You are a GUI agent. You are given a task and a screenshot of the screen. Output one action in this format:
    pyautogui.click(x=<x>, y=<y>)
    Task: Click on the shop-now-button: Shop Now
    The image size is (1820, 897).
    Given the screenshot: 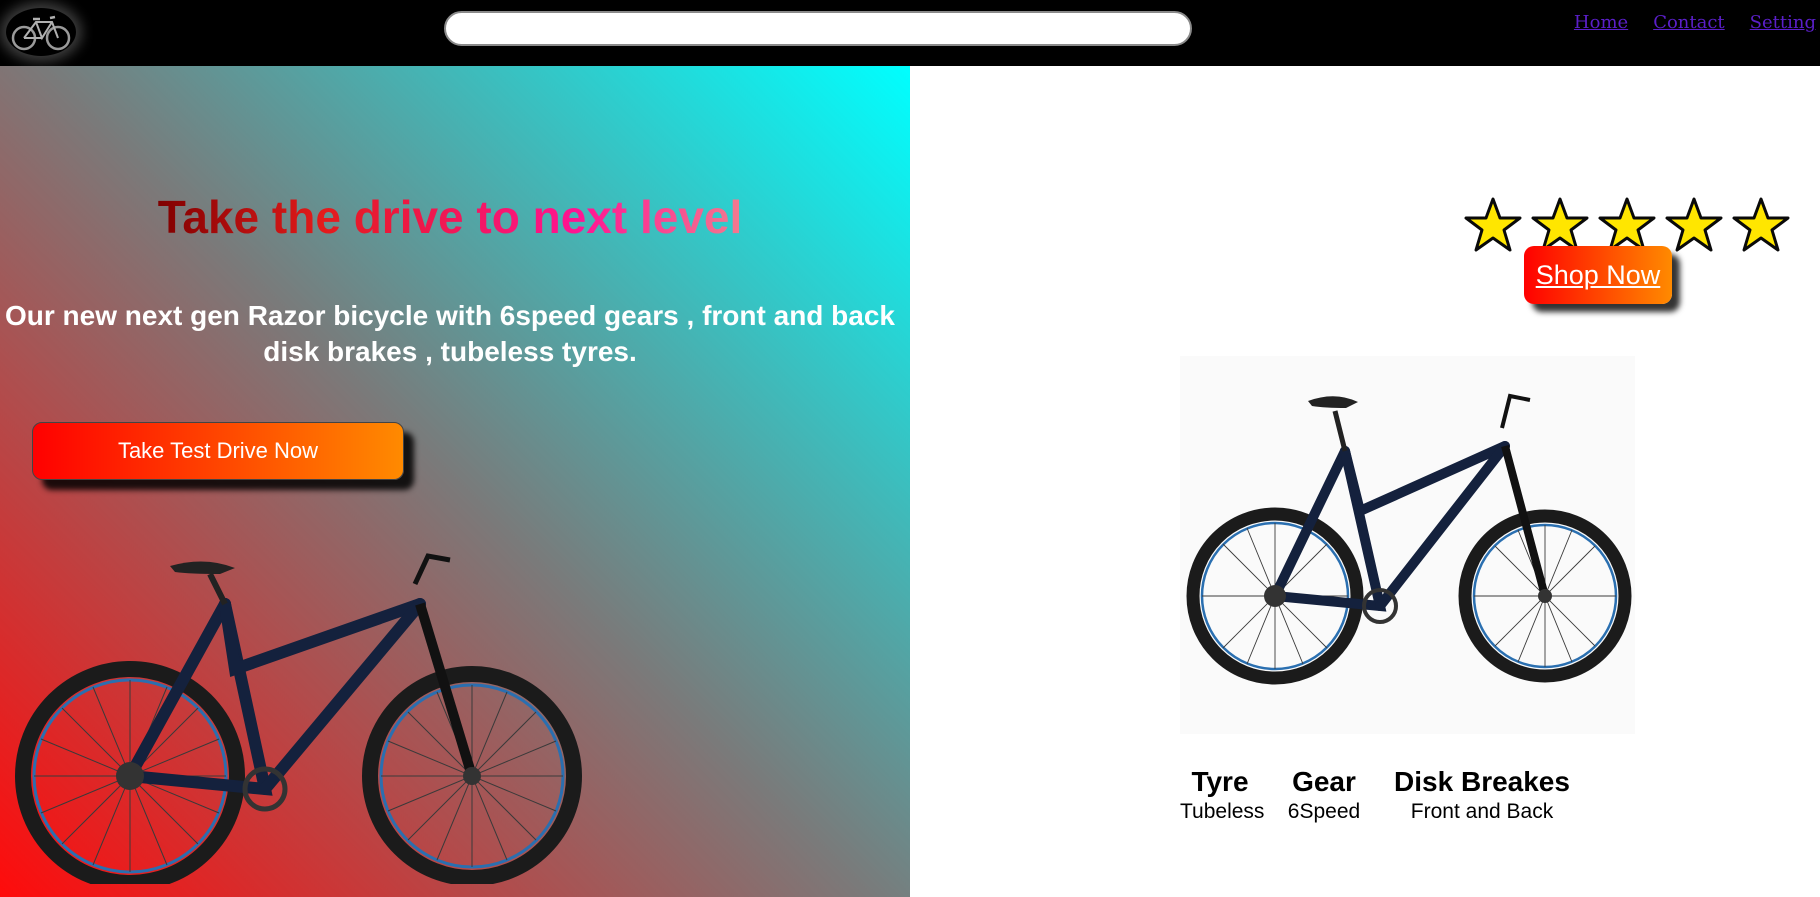 What is the action you would take?
    pyautogui.click(x=1598, y=275)
    